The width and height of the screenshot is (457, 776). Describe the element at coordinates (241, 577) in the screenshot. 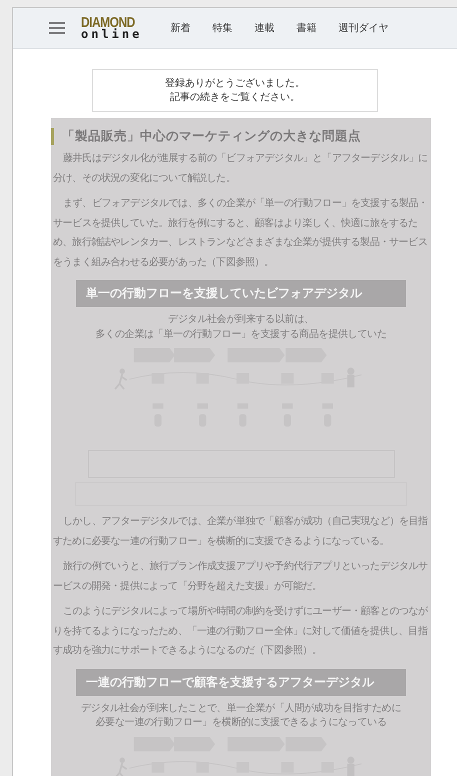

I see `article-paragraph: 旅行の例でいうと、旅行プラン作成支援アプリや予約代行アプリといったデジタルサービスの開発・提供によって「分野を超えた支援」が可能だ。` at that location.